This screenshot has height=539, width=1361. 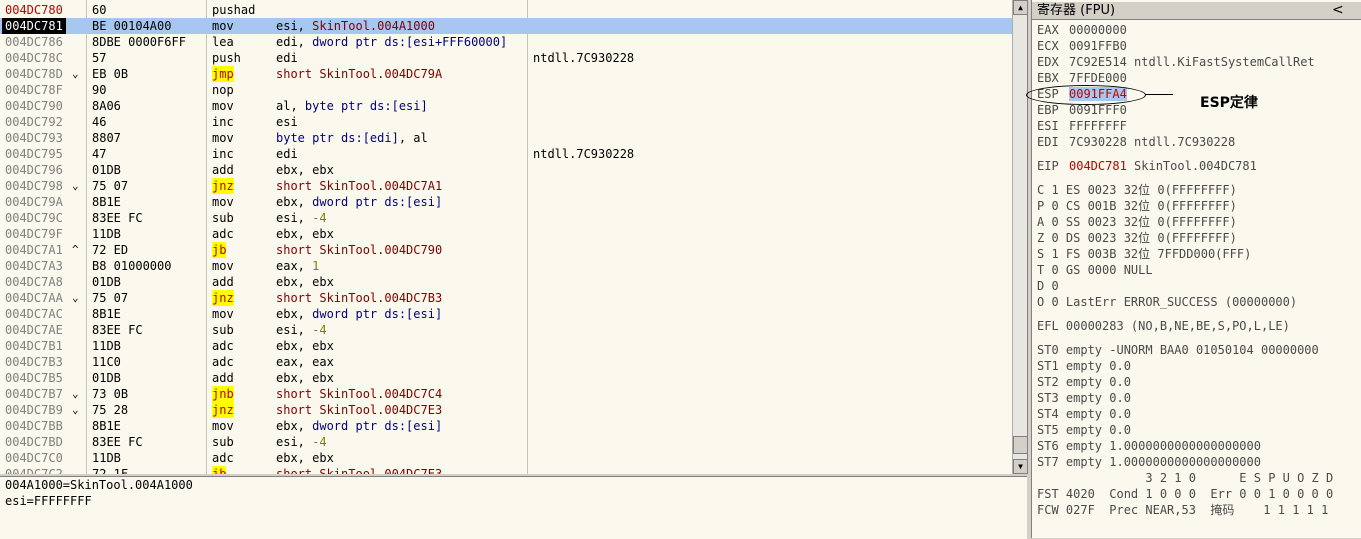 I want to click on row-address: 004DC7A8, so click(x=34, y=282).